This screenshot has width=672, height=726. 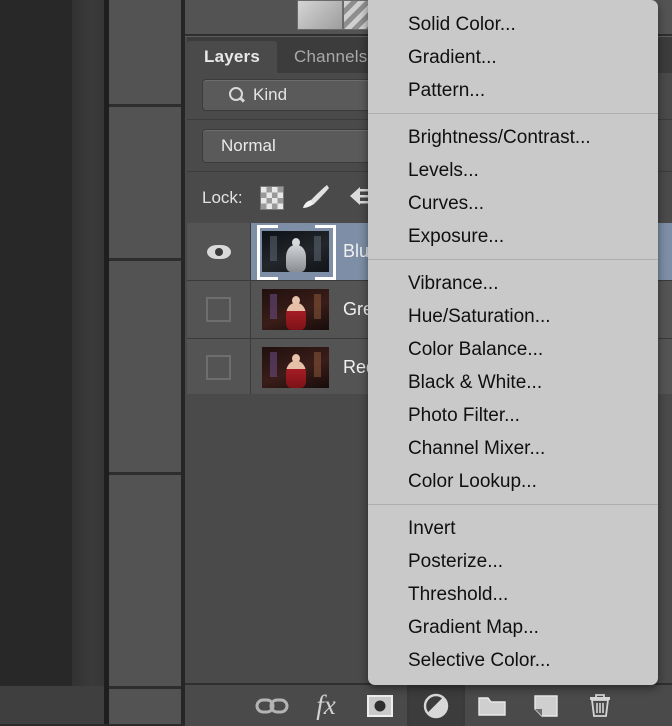 I want to click on adjustment-layer-icon, so click(x=436, y=705).